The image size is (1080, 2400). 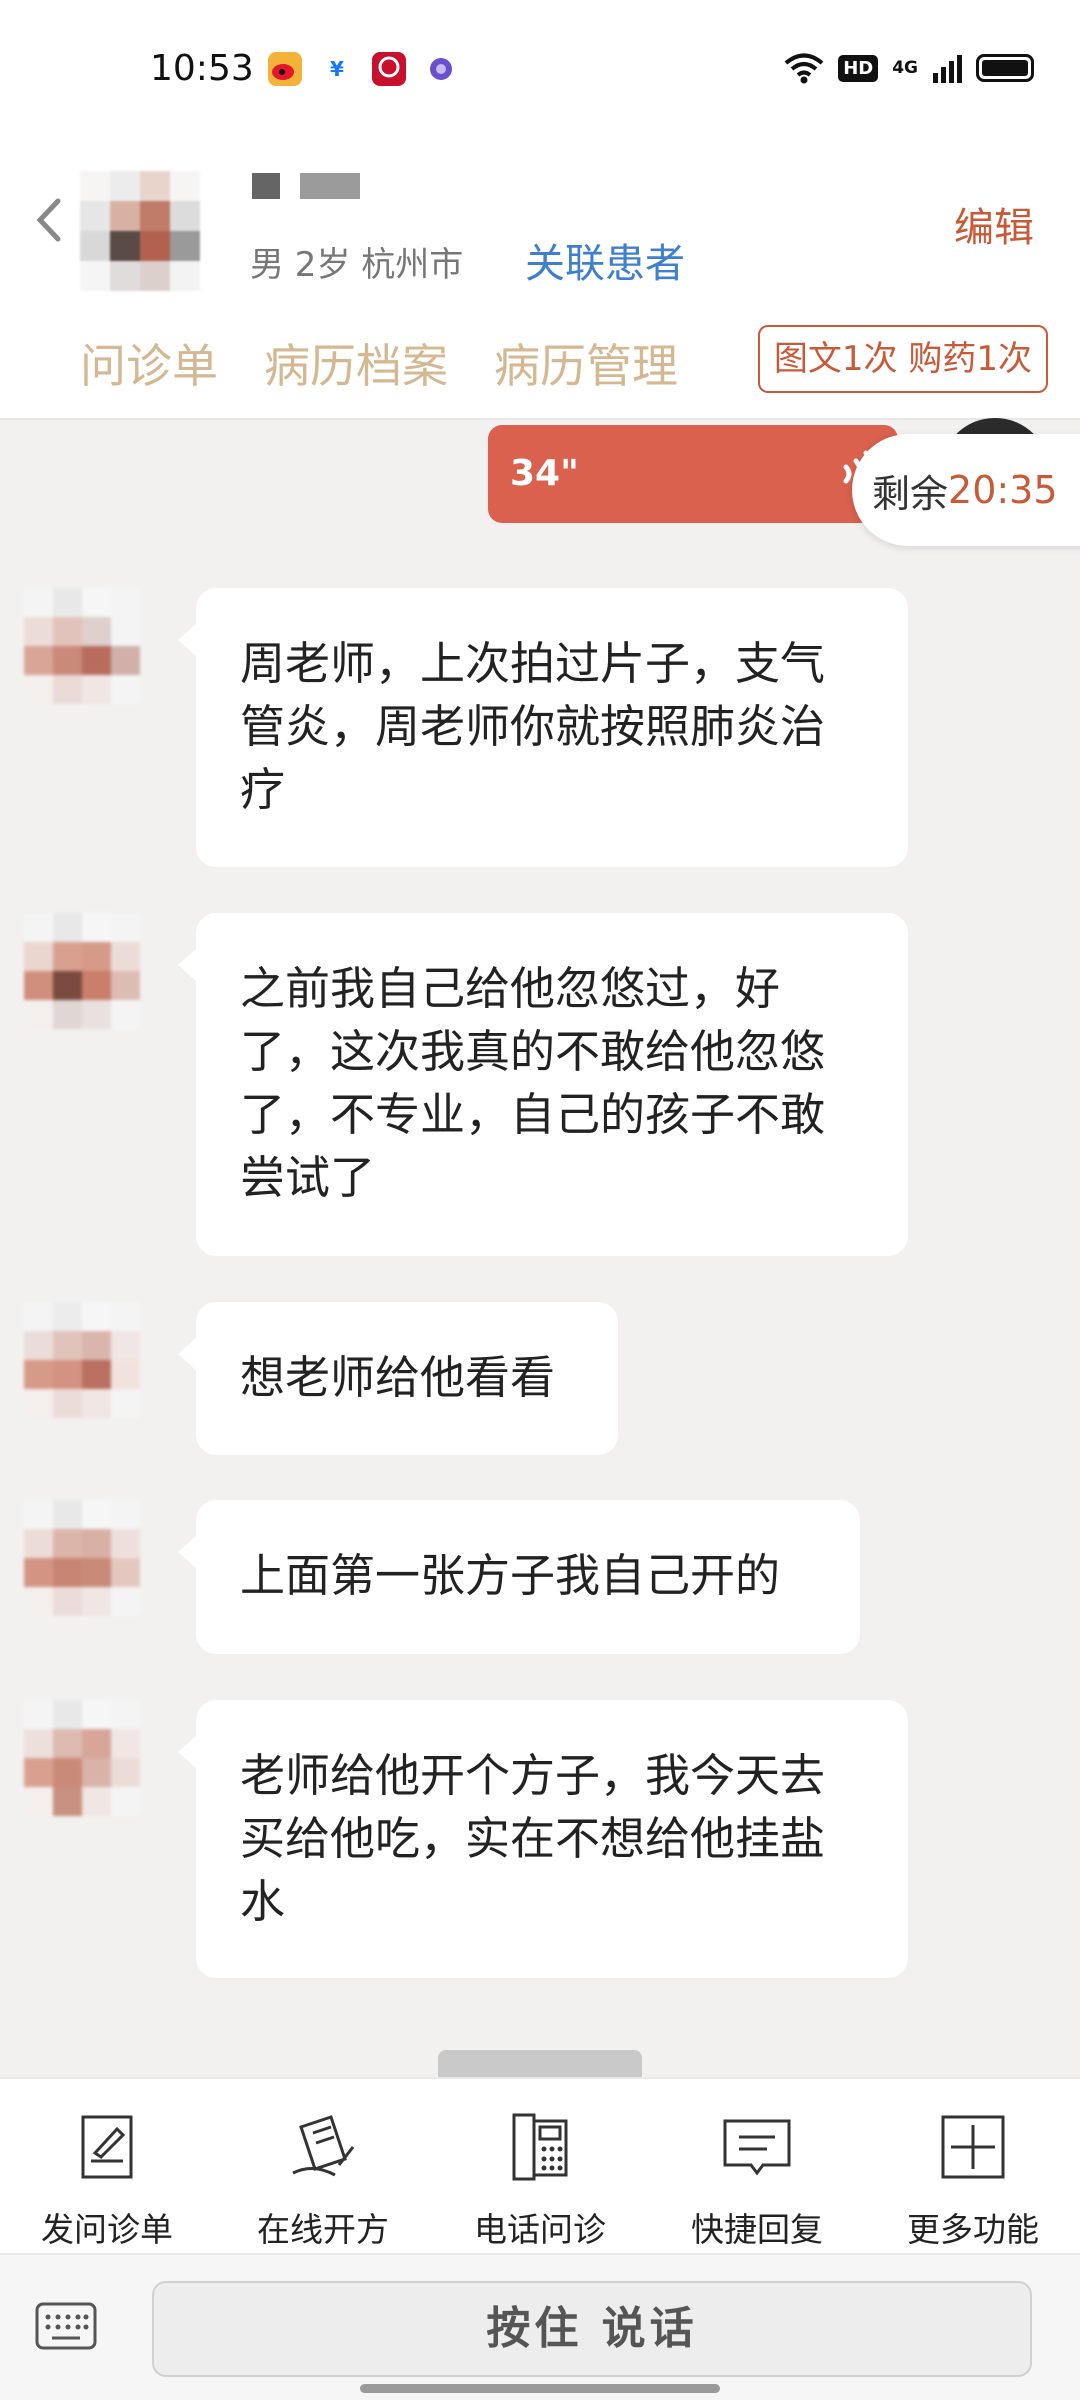 I want to click on network-type: 4G, so click(x=905, y=68).